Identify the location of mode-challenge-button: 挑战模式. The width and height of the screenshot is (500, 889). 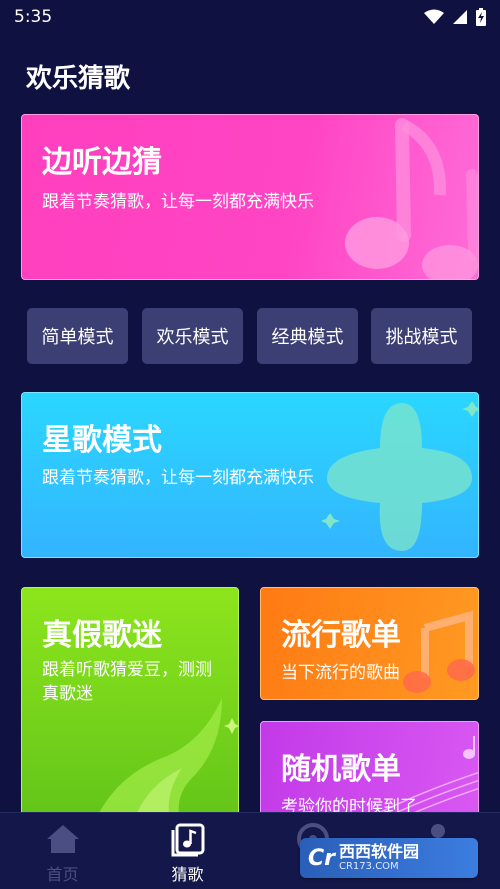
(421, 336).